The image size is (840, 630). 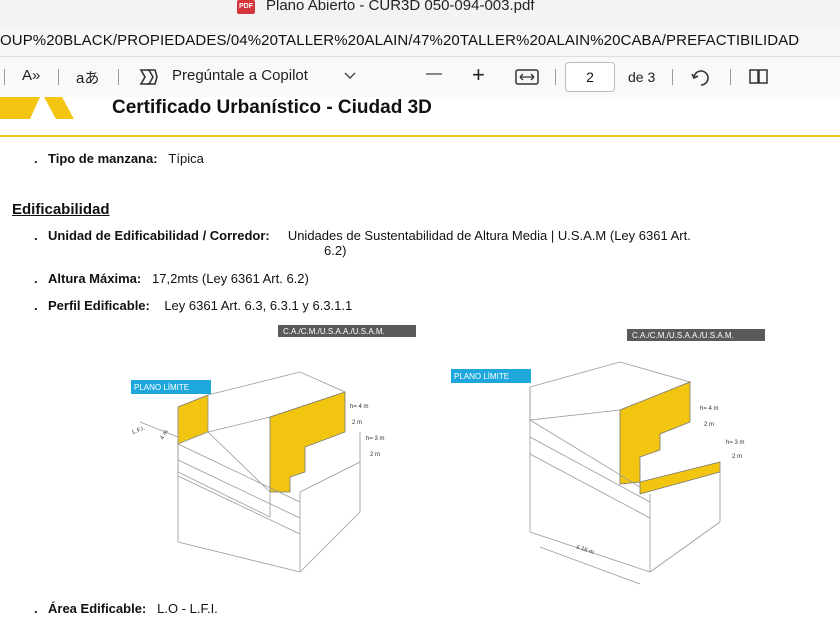 What do you see at coordinates (335, 250) in the screenshot?
I see `unidad-value-cont: 6.2)` at bounding box center [335, 250].